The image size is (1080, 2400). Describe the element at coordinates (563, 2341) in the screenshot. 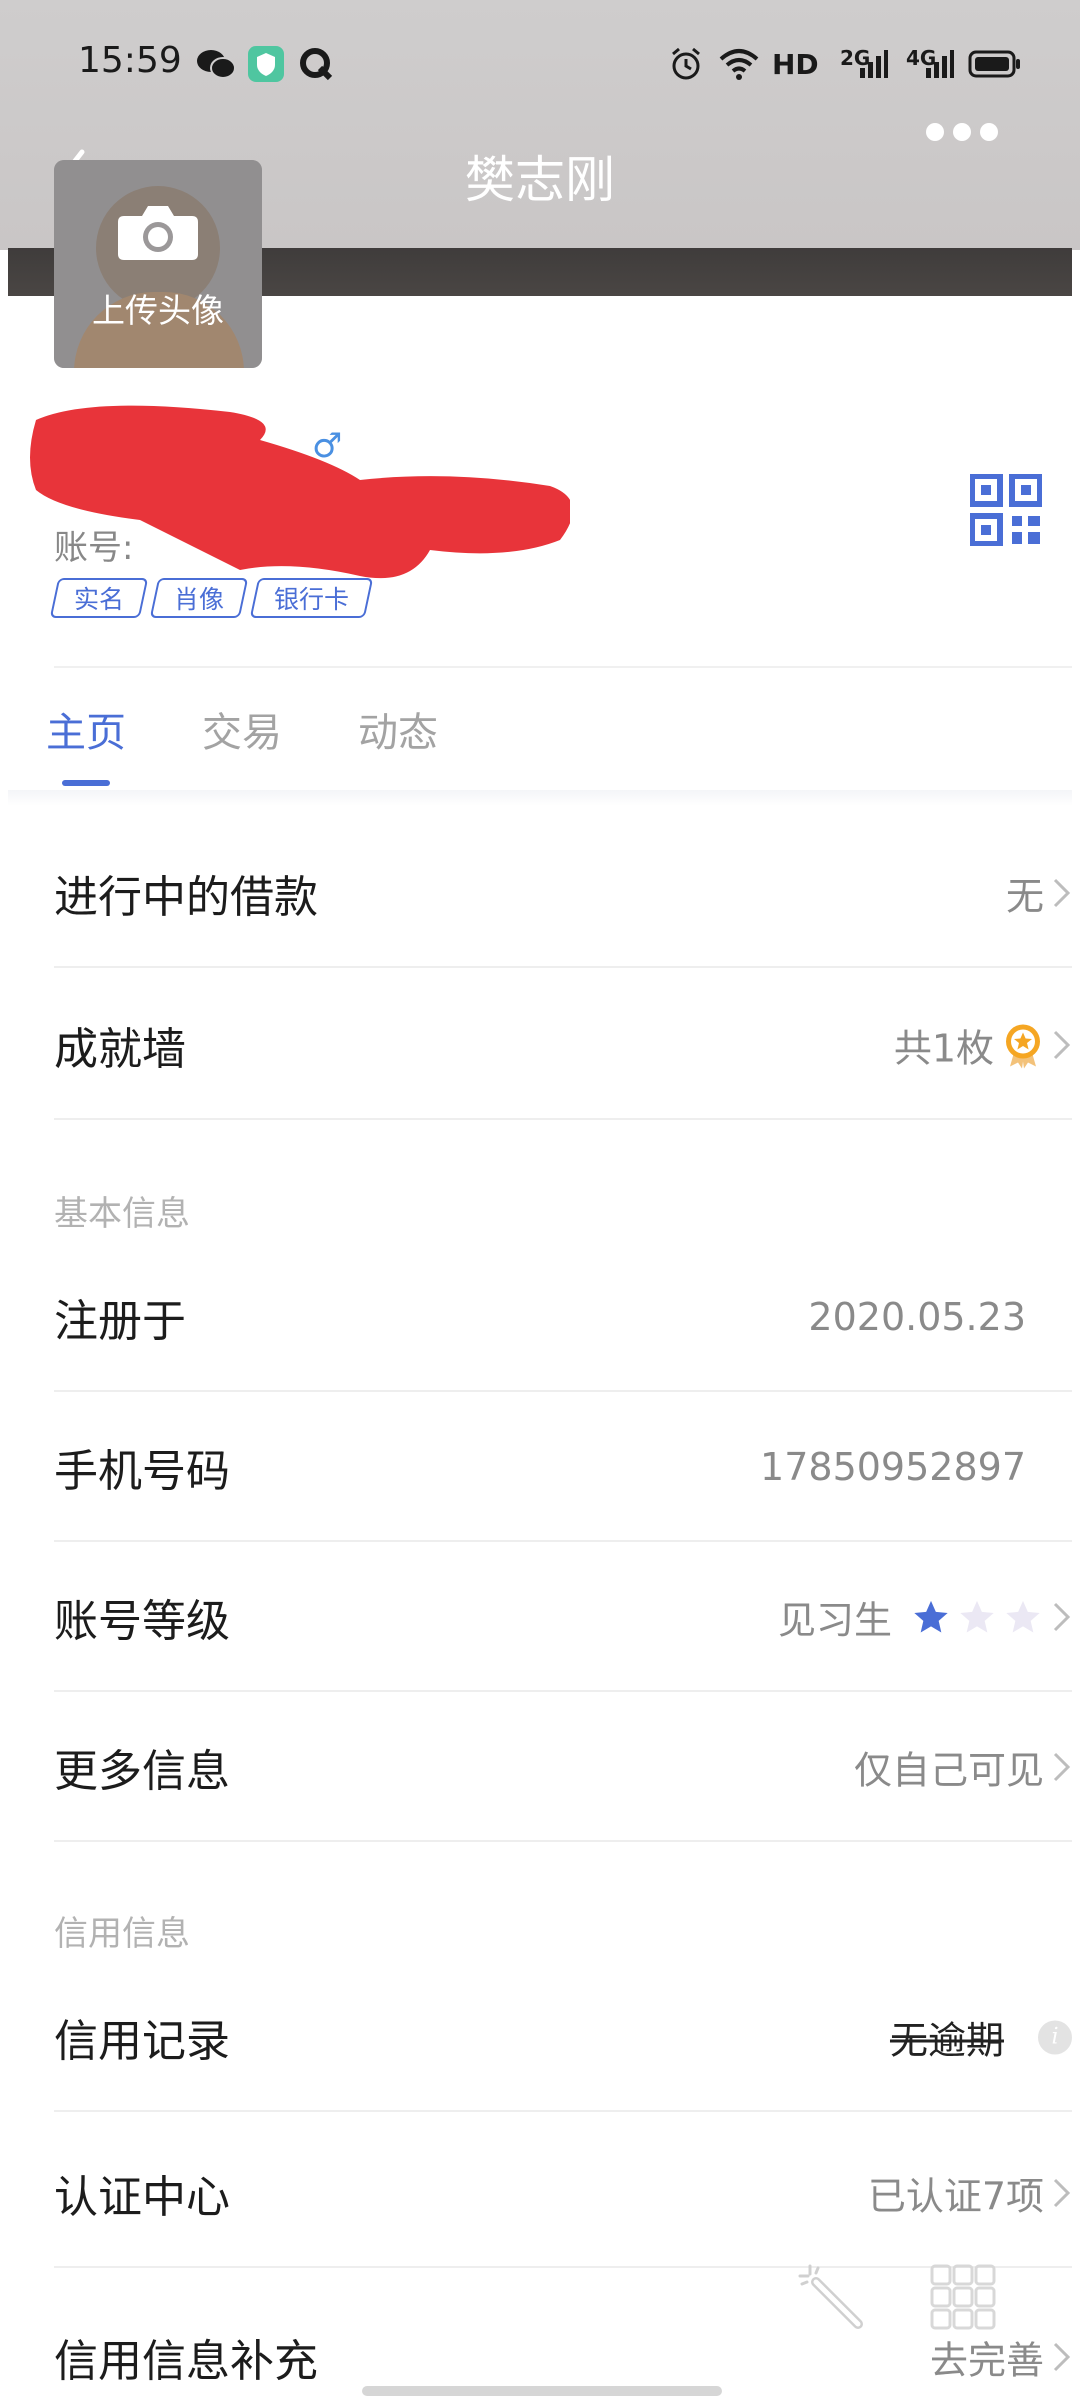

I see `row-credit-supplement: 信用信息补充 去完善` at that location.